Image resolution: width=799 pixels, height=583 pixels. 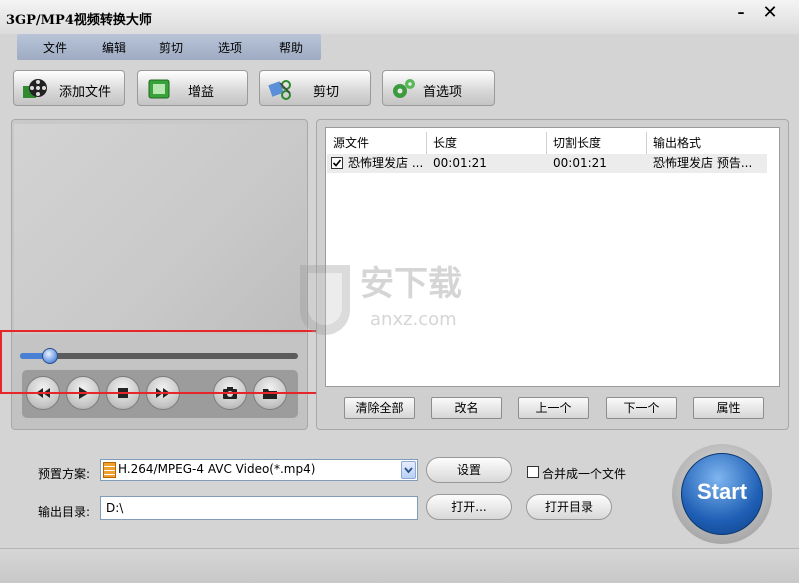 I want to click on menu-bar: 文件 编辑 剪切 选项 帮助, so click(x=169, y=47).